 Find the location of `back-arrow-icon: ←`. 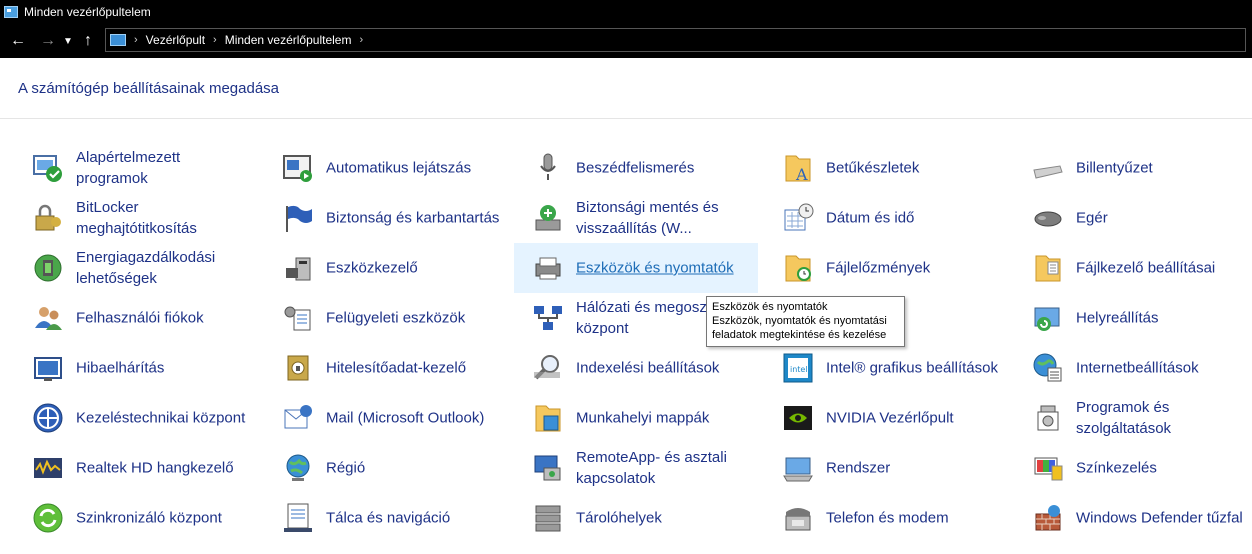

back-arrow-icon: ← is located at coordinates (18, 41).